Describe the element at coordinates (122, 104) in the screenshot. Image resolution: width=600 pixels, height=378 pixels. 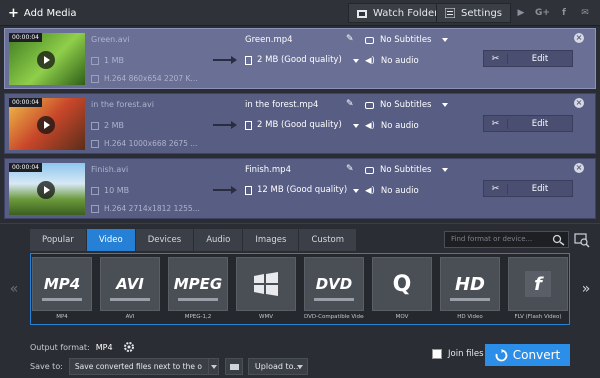
I see `source-filename: in the forest.avi` at that location.